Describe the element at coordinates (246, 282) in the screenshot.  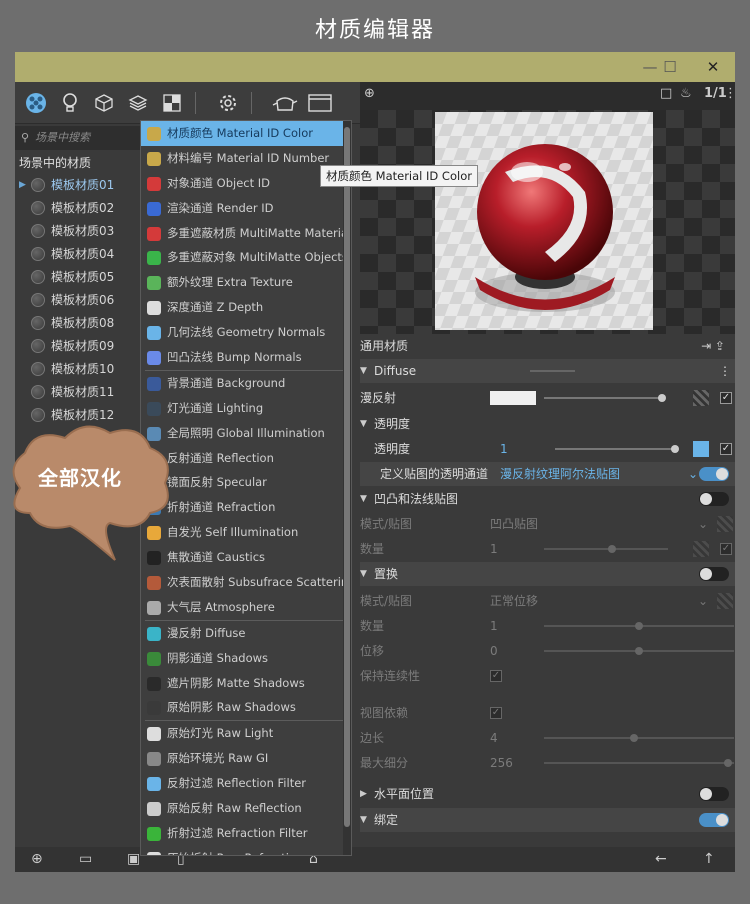
I see `dropdown-item: 额外纹理 Extra Texture` at that location.